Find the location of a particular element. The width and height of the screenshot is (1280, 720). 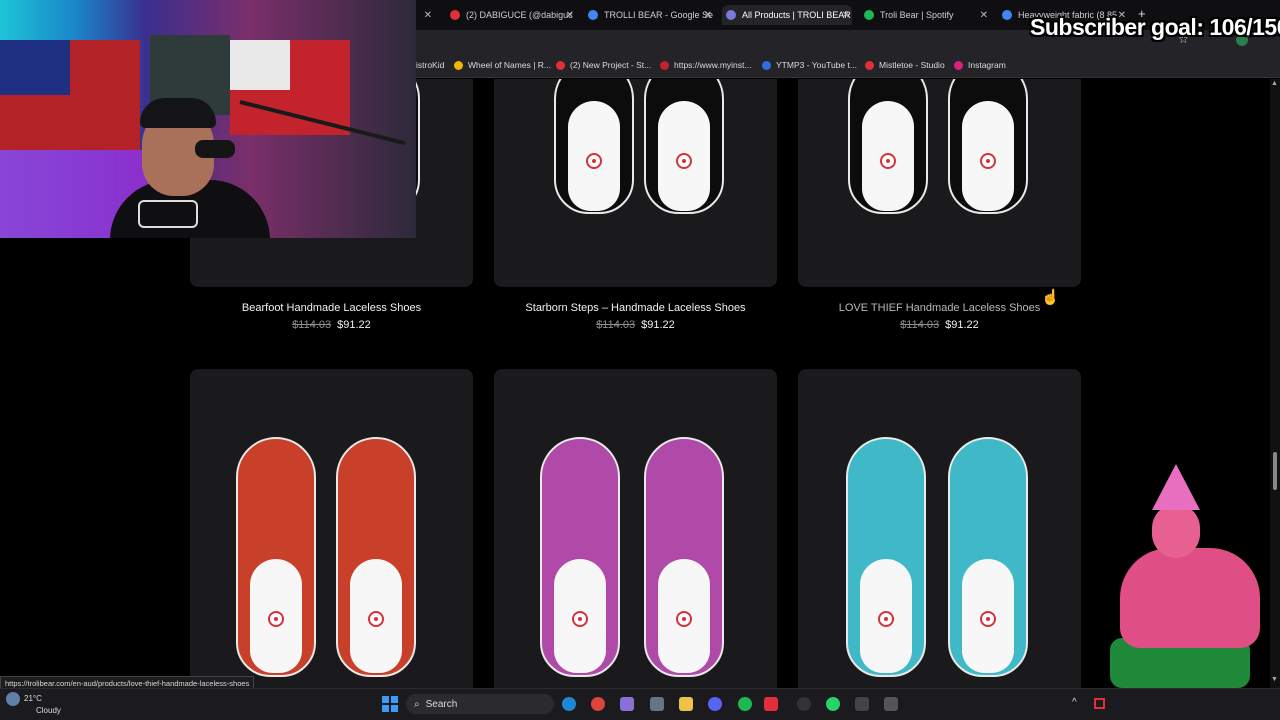

tab-title: All Products | TROLI BEAR is located at coordinates (796, 15).